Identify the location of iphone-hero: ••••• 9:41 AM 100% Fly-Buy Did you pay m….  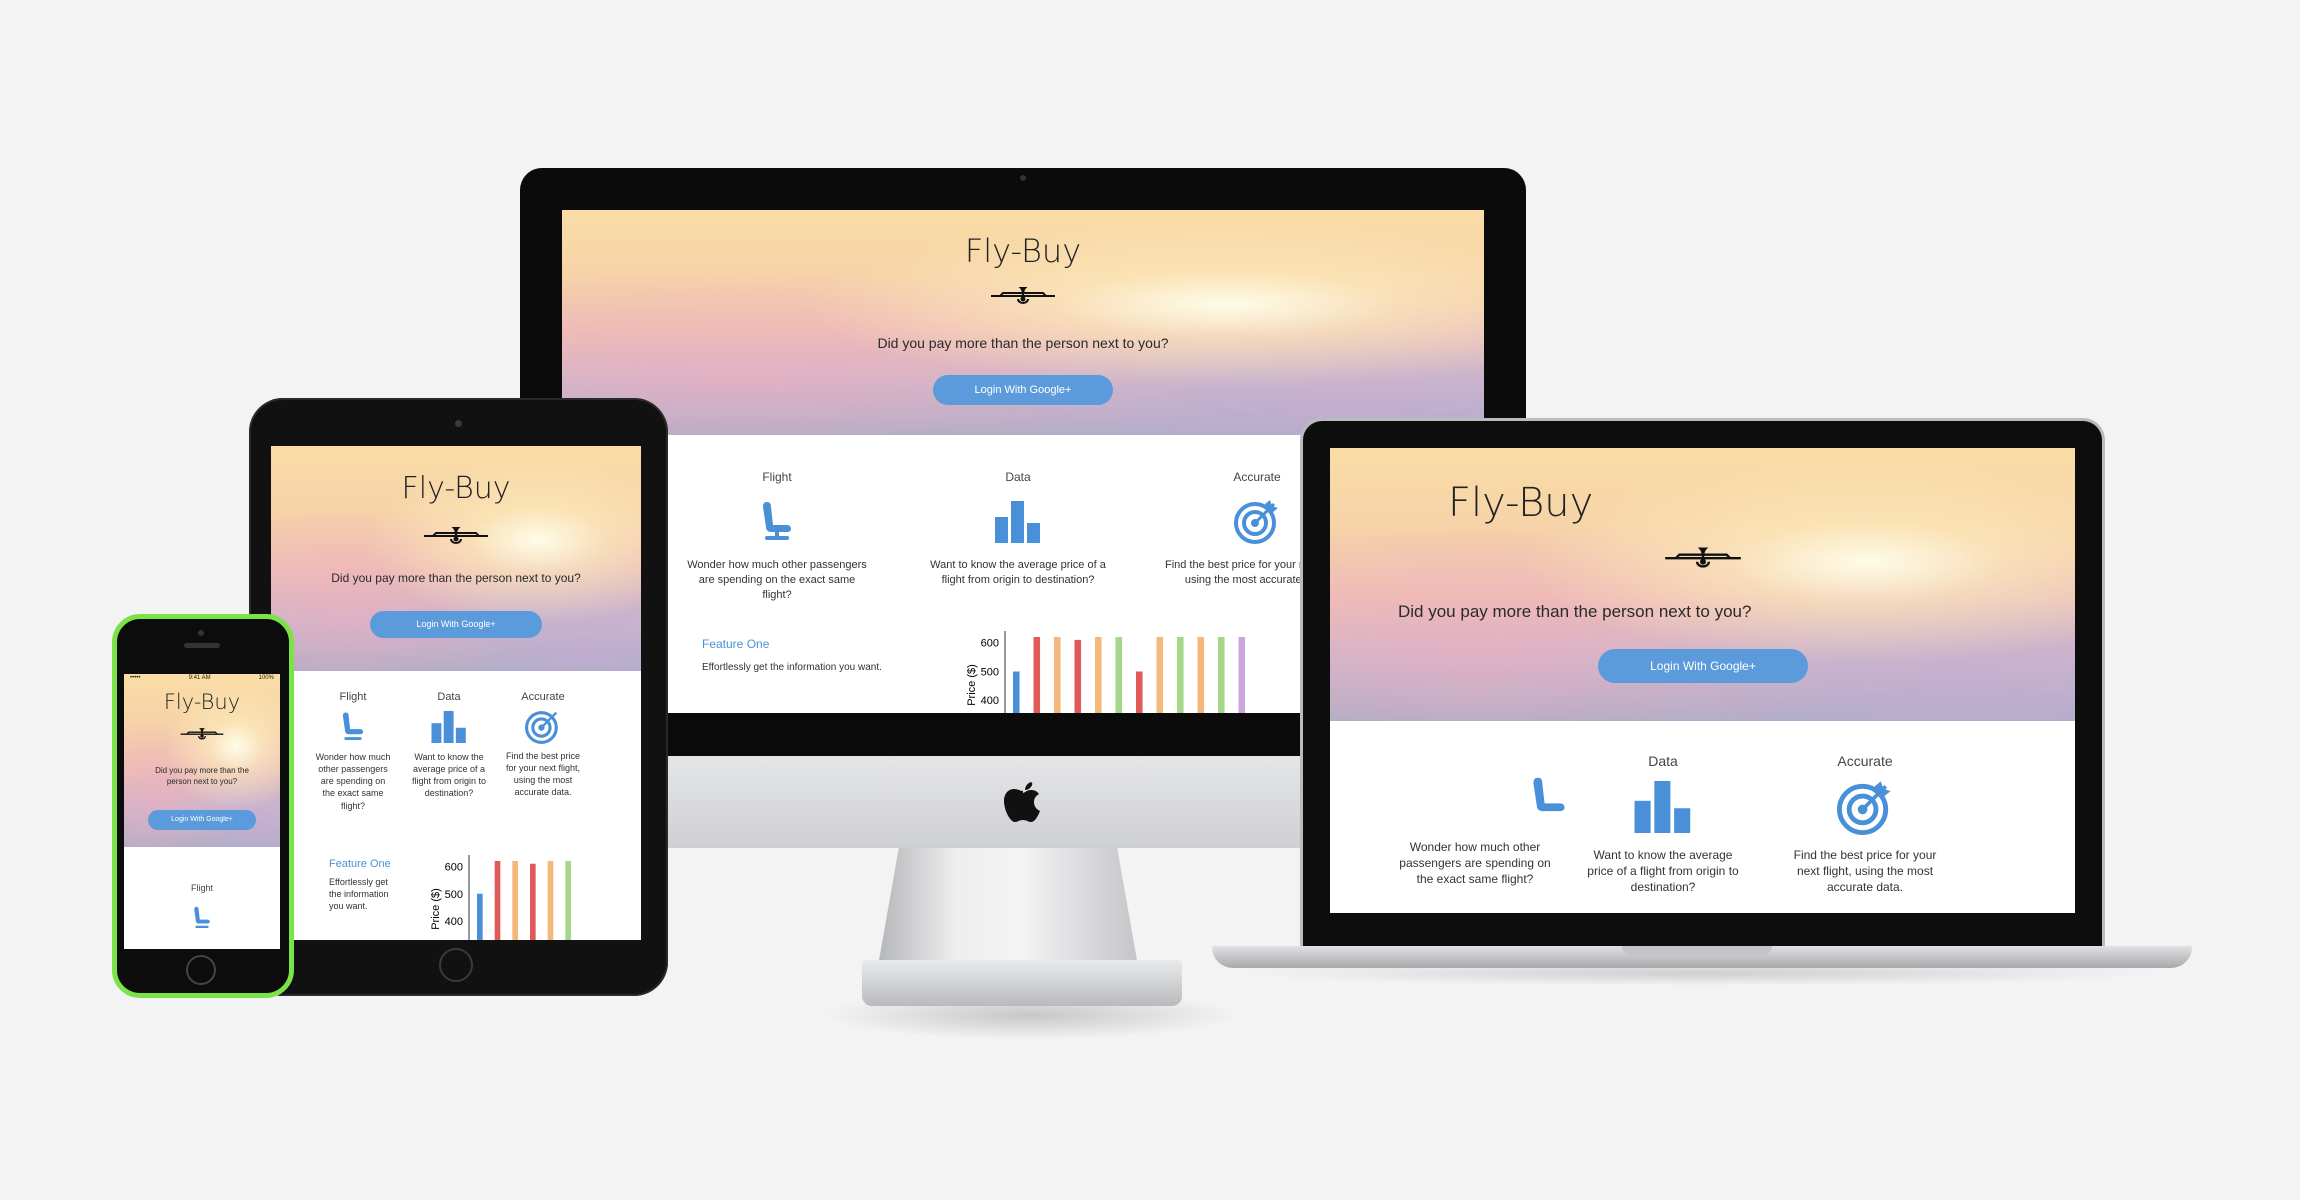
(202, 760).